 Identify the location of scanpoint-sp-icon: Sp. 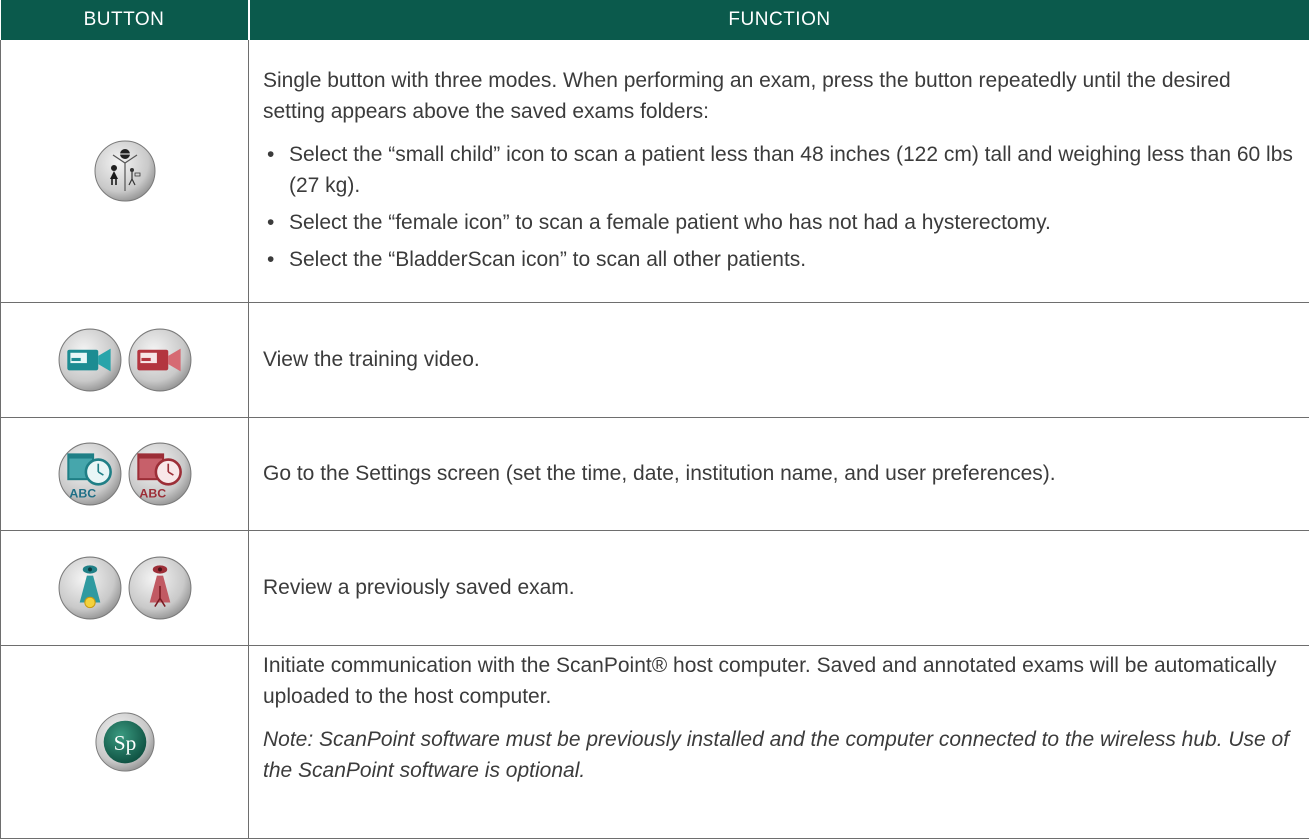
(125, 742).